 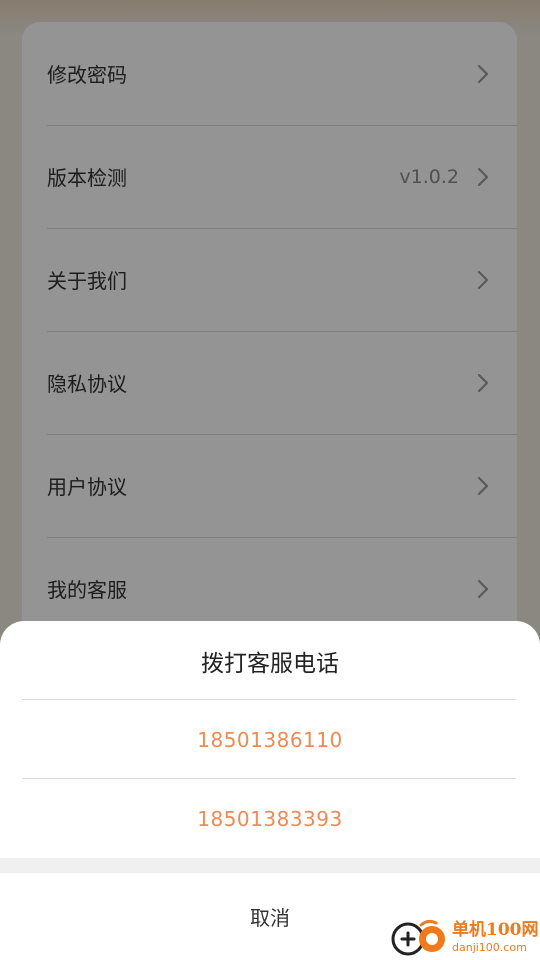 I want to click on phone-option-1: 18501386110, so click(x=270, y=739).